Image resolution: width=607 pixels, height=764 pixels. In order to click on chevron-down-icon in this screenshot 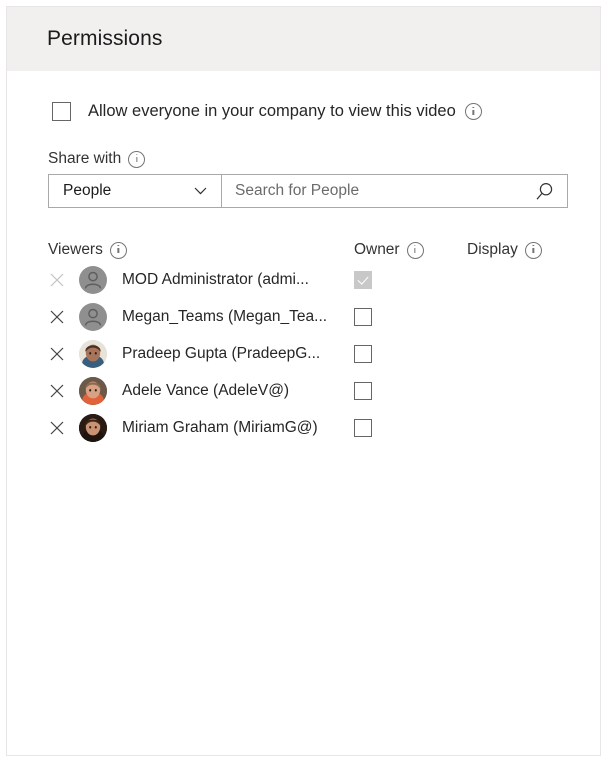, I will do `click(200, 191)`.